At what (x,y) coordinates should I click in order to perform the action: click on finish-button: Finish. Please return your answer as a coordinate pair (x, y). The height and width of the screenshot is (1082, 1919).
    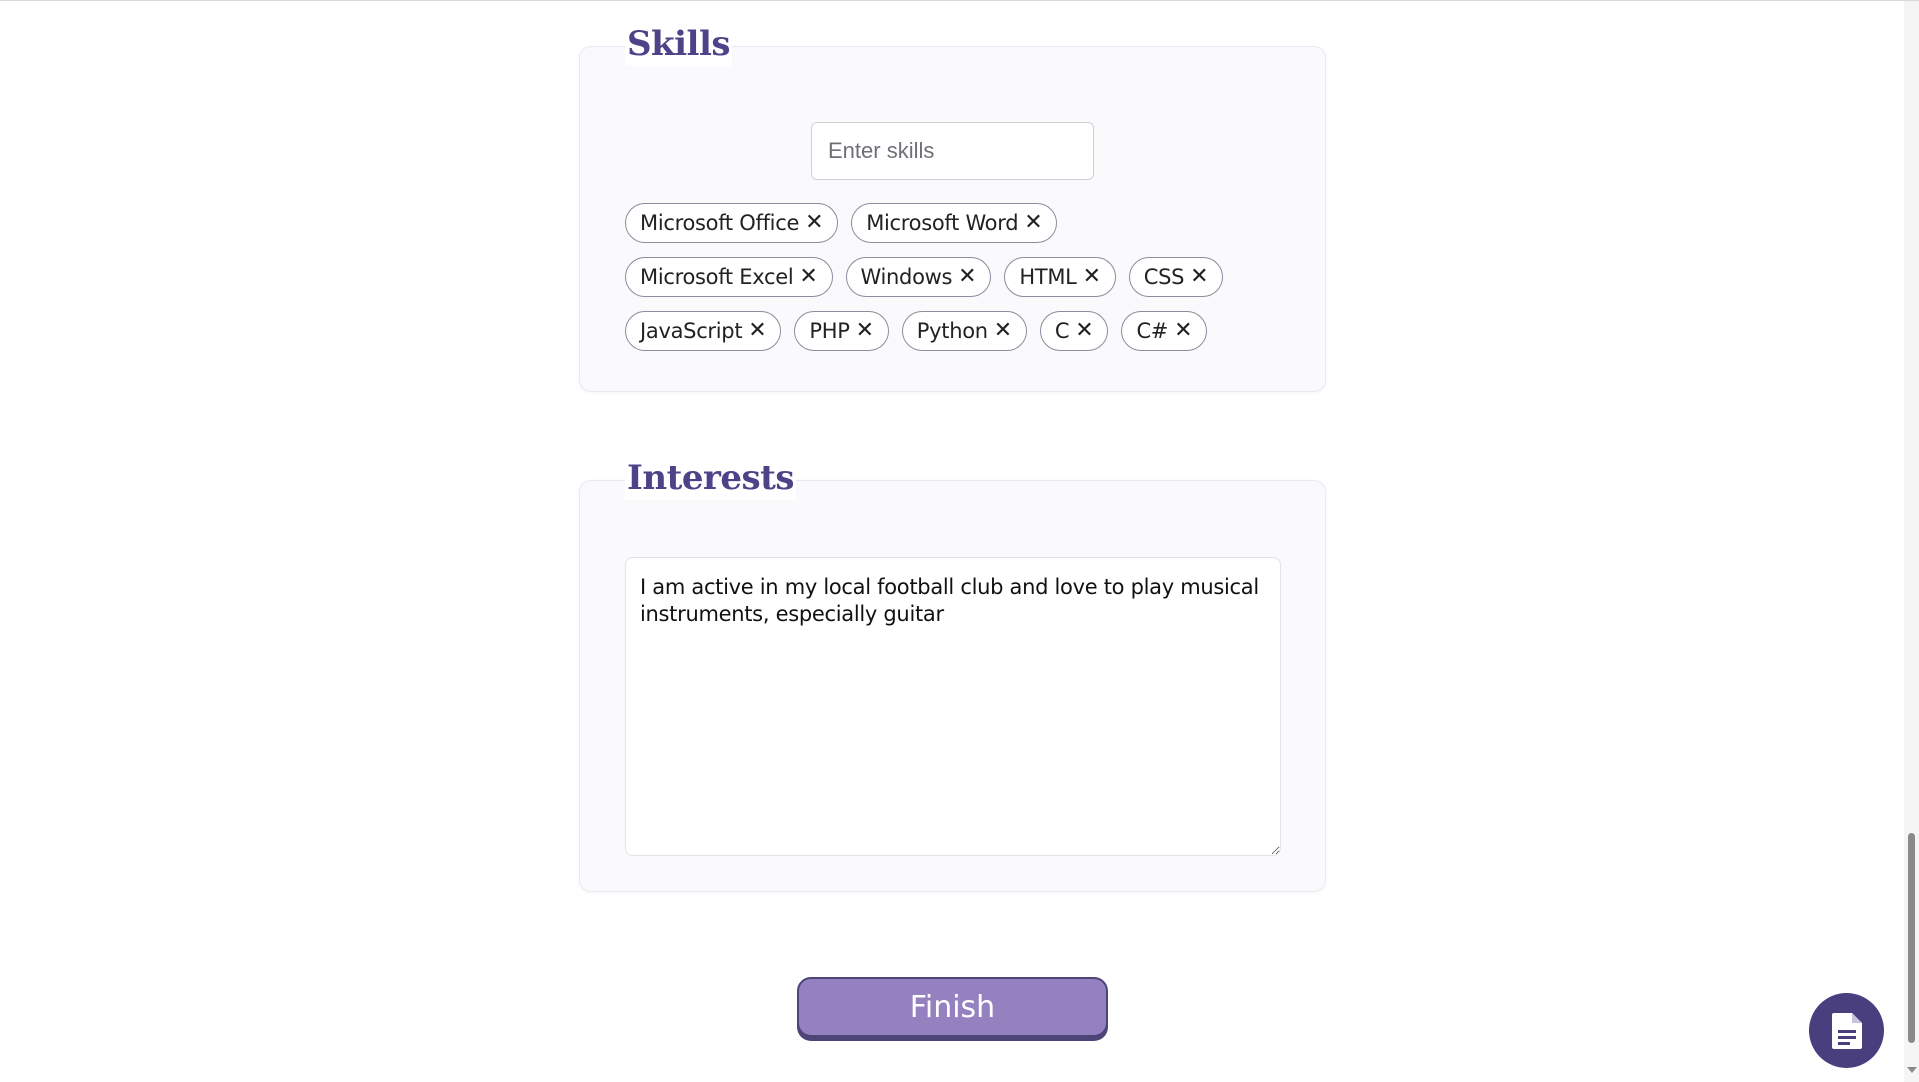
    Looking at the image, I should click on (952, 1007).